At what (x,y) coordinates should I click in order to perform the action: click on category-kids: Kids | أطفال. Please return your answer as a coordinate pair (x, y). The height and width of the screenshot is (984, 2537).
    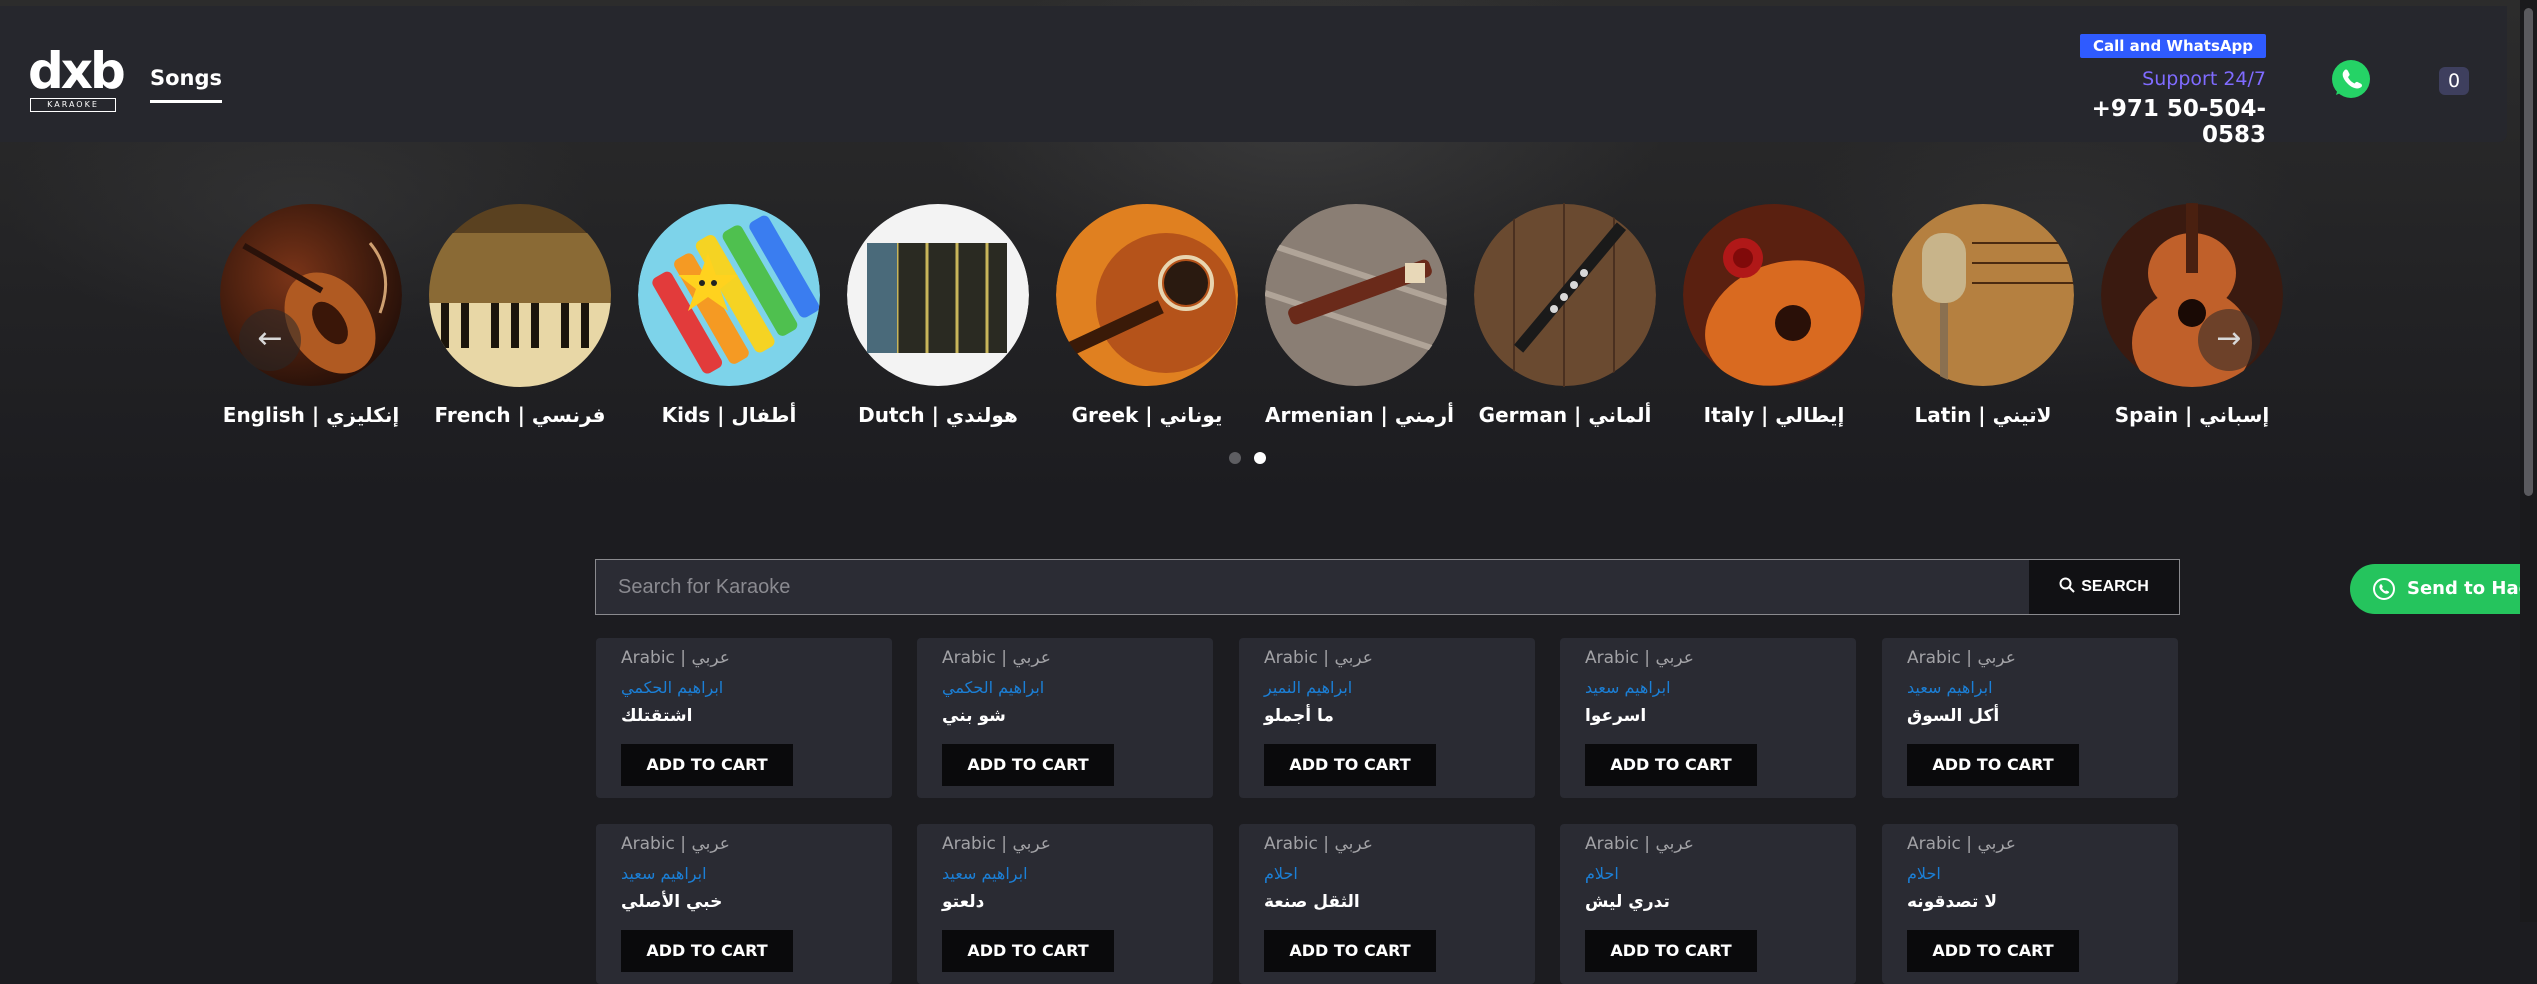
    Looking at the image, I should click on (729, 315).